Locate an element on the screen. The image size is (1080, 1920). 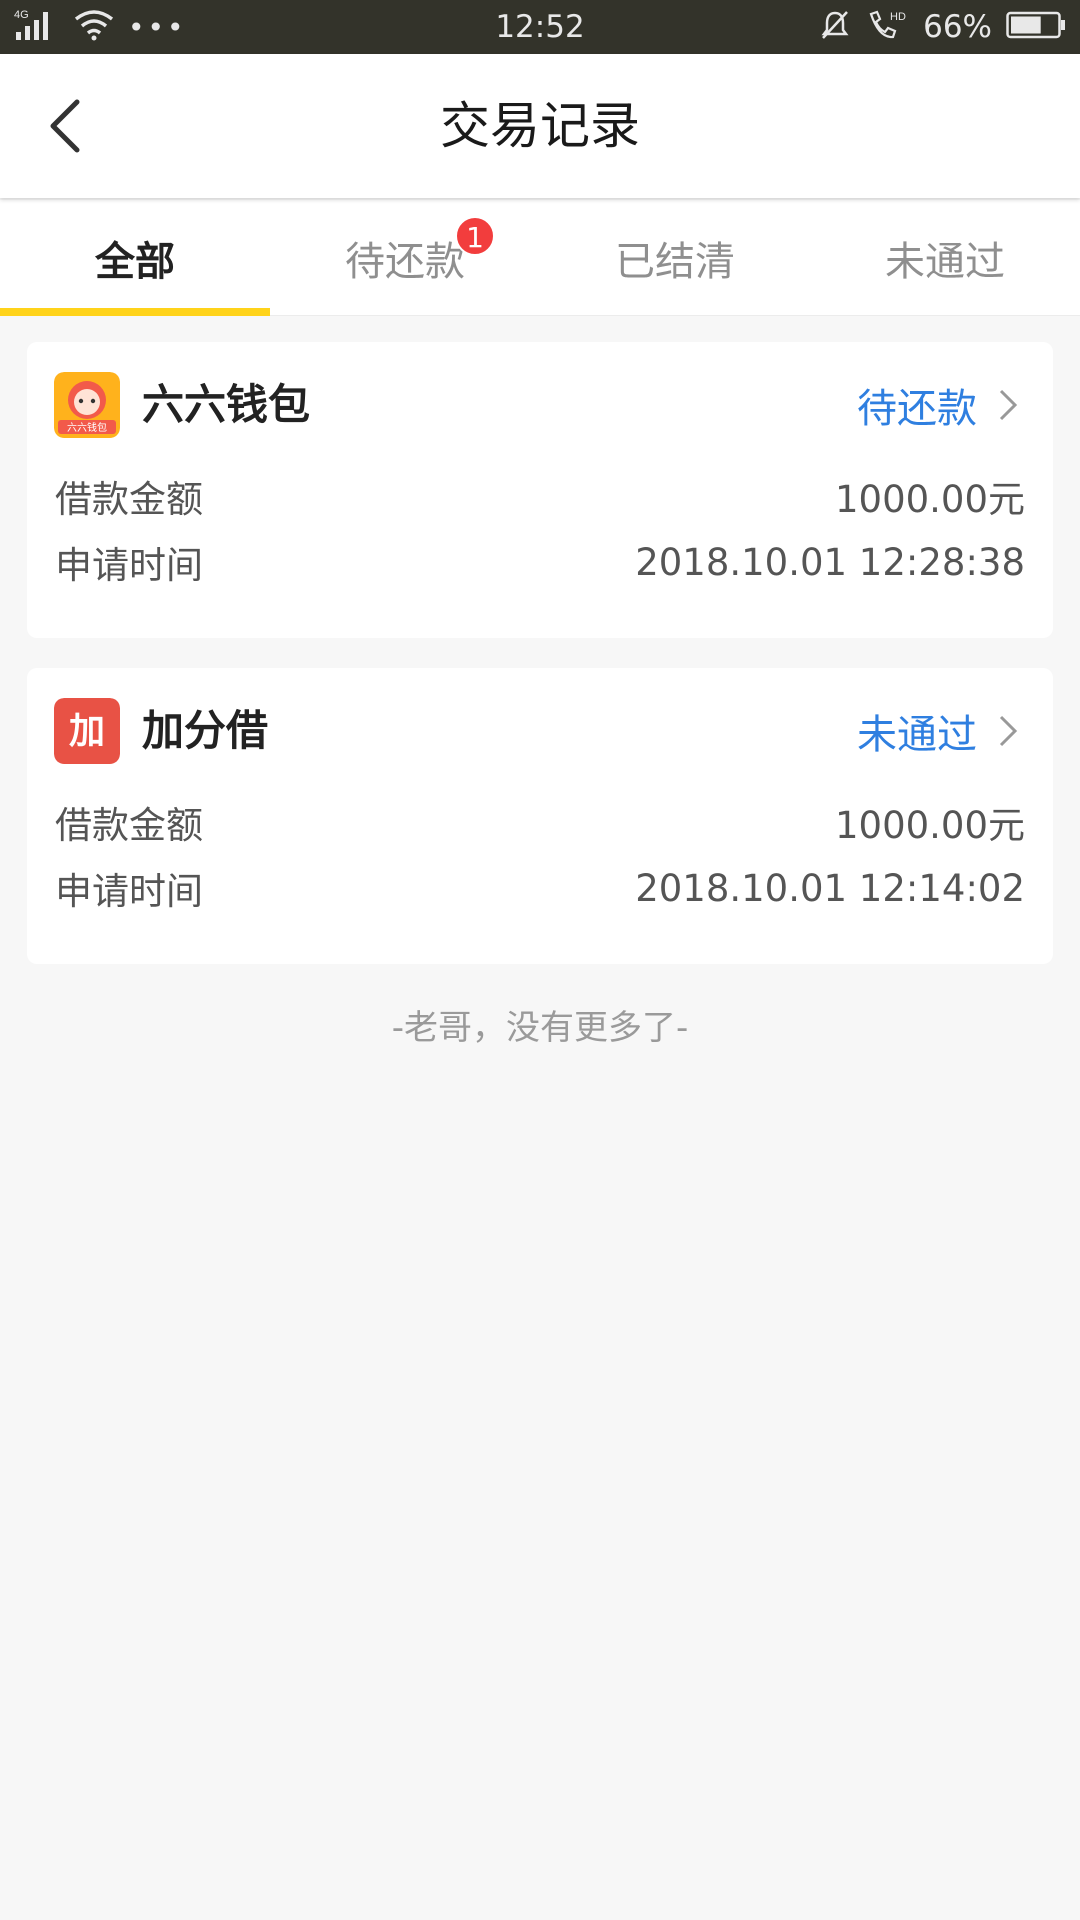
end-of-list-note: -老哥，没有更多了- is located at coordinates (540, 1028).